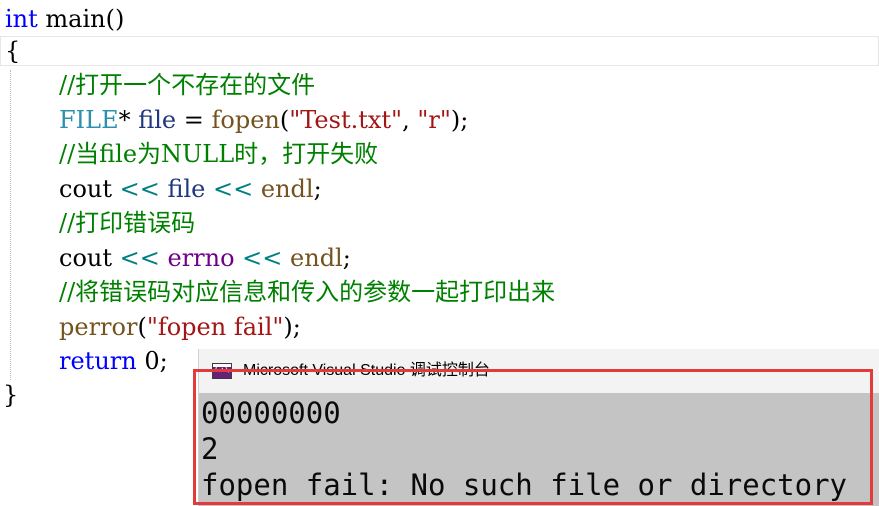 Image resolution: width=879 pixels, height=506 pixels. What do you see at coordinates (271, 413) in the screenshot?
I see `console-output-line: 00000000` at bounding box center [271, 413].